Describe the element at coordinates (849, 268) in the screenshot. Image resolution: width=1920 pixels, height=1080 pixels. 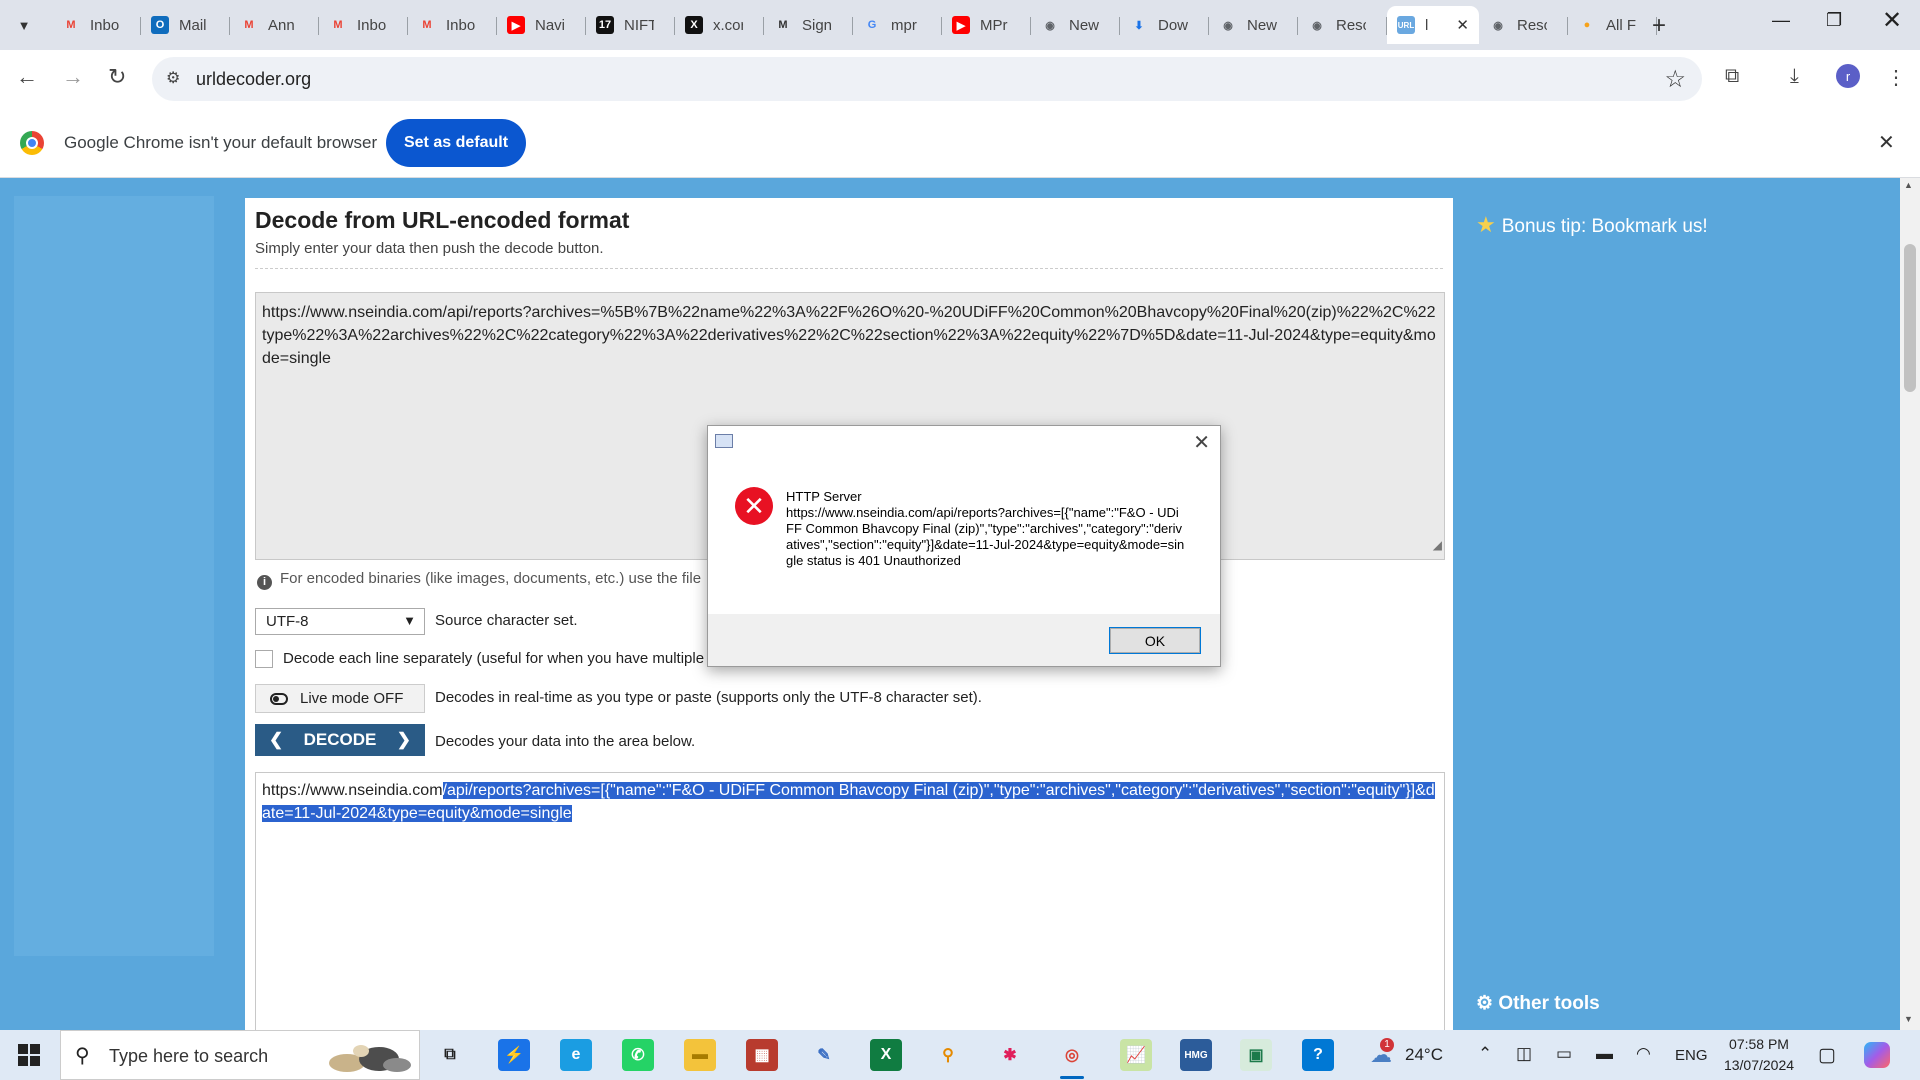
I see `divider` at that location.